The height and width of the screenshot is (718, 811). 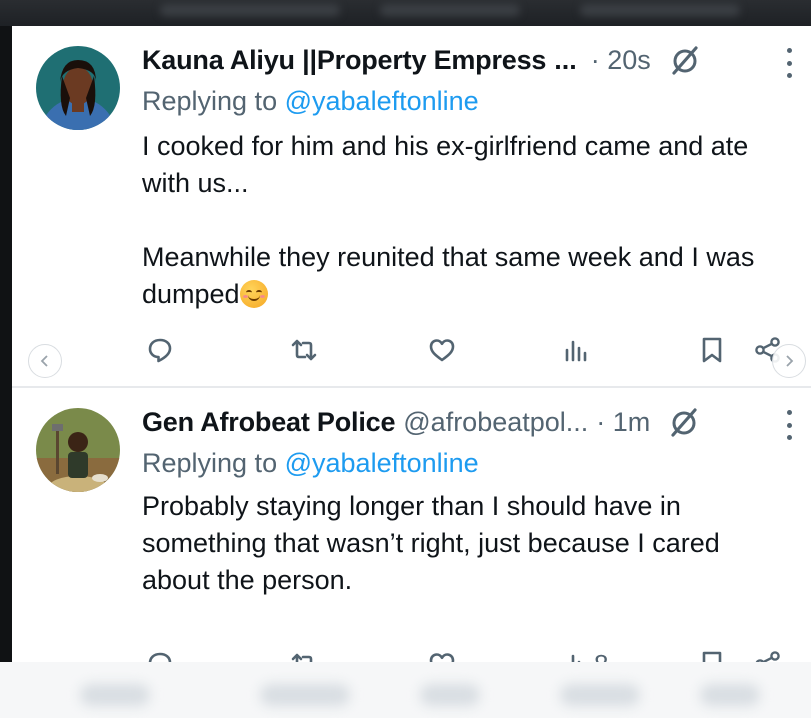 I want to click on smiling-face-emoji-icon, so click(x=253, y=294).